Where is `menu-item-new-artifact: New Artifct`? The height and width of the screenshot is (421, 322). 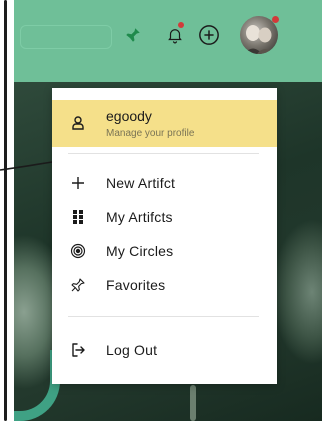
menu-item-new-artifact: New Artifct is located at coordinates (164, 183).